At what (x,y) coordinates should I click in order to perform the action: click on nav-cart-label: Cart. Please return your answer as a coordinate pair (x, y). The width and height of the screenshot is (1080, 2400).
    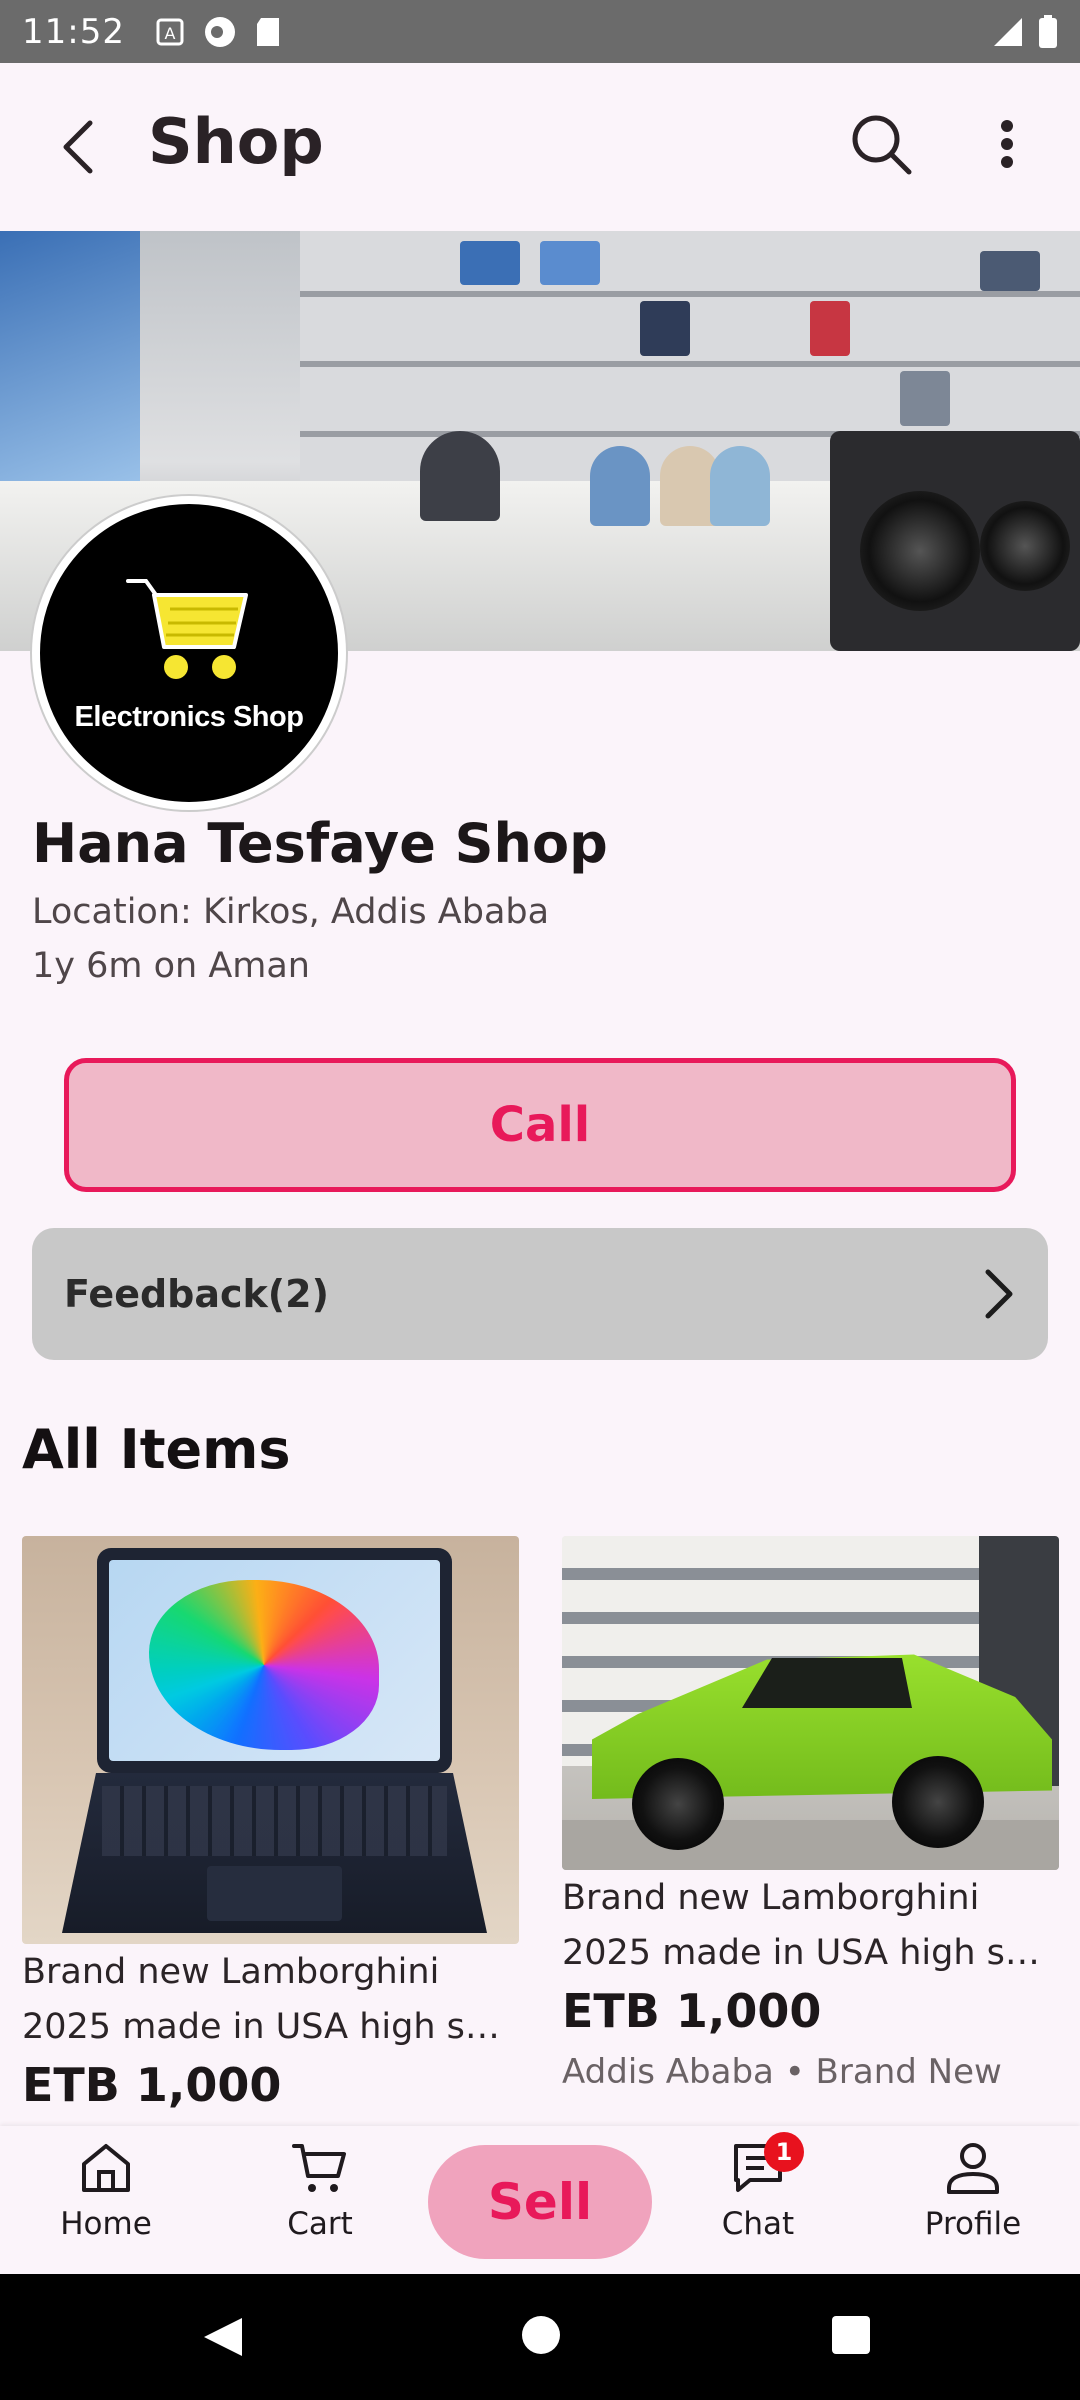
    Looking at the image, I should click on (320, 2224).